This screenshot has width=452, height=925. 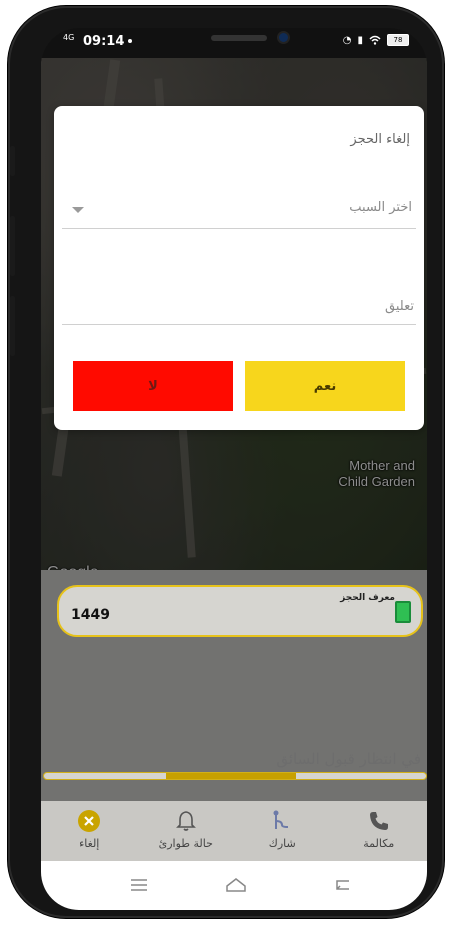 What do you see at coordinates (12, 246) in the screenshot?
I see `volume-up-button` at bounding box center [12, 246].